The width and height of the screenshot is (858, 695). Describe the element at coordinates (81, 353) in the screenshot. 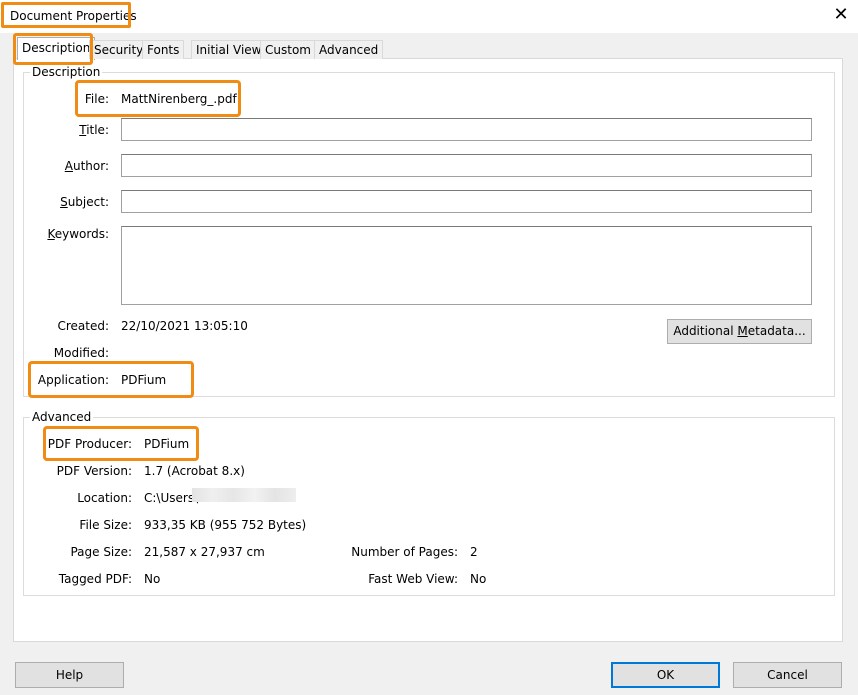

I see `modified-label: Modified:` at that location.